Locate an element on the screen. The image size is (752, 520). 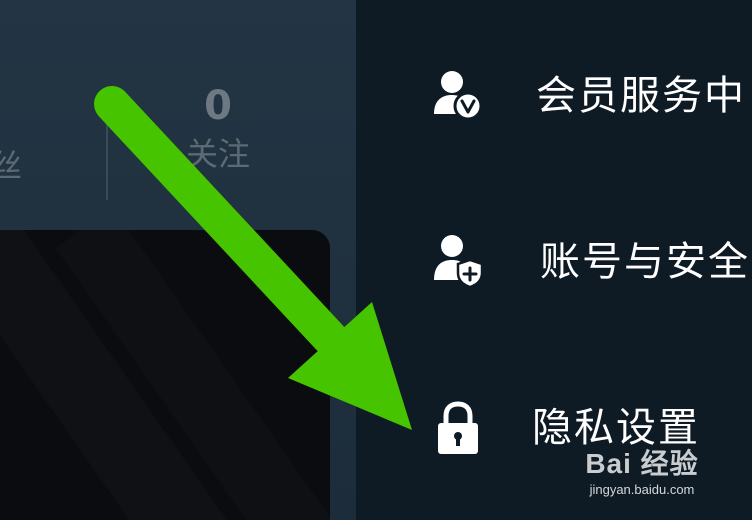
menu-item-account-security: 账号与安全 is located at coordinates (554, 259).